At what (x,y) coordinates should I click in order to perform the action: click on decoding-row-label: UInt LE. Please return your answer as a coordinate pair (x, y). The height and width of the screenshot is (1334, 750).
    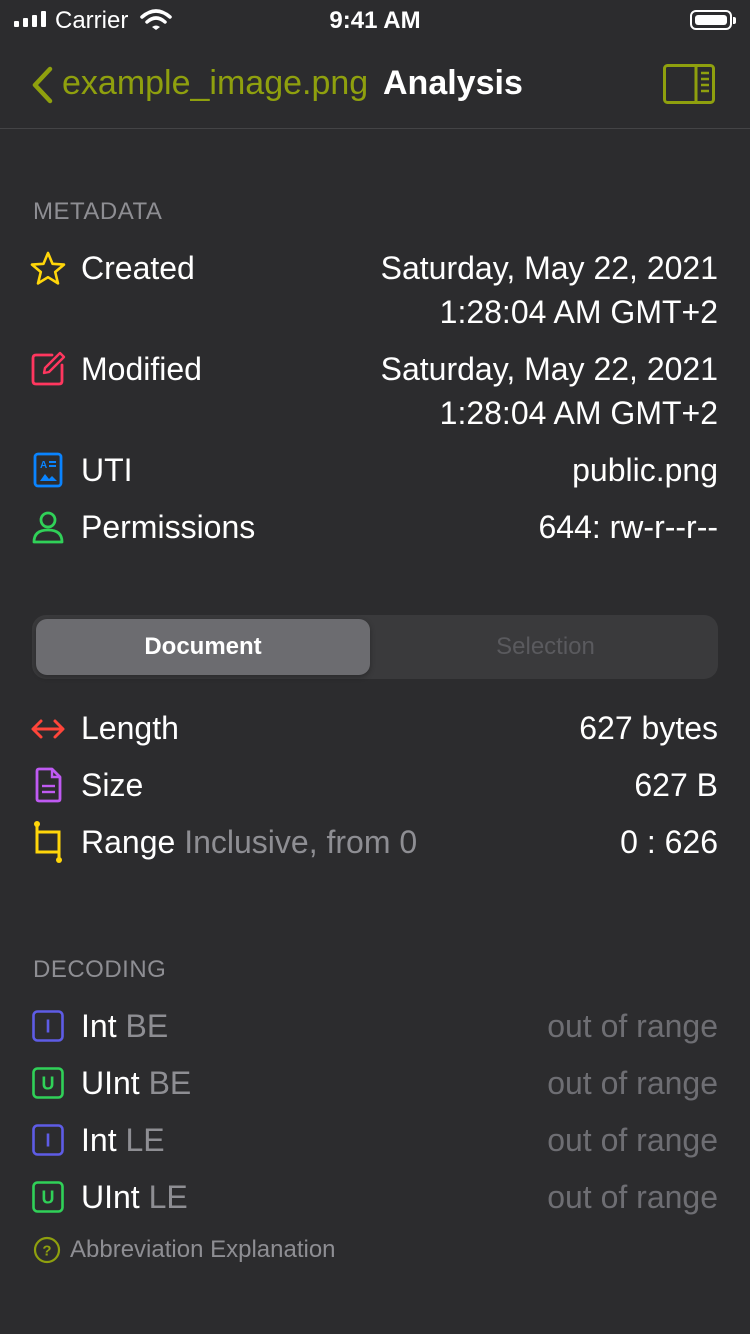
    Looking at the image, I should click on (134, 1197).